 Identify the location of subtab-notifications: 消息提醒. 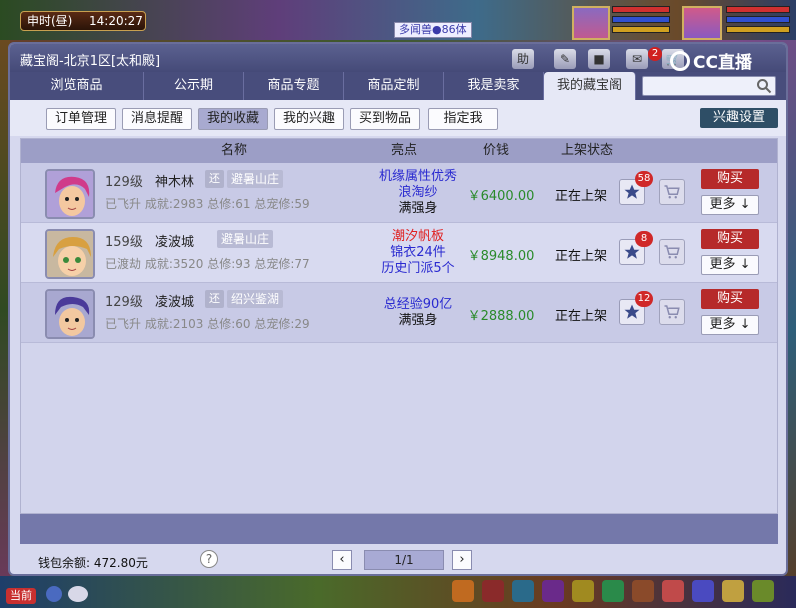
(157, 119).